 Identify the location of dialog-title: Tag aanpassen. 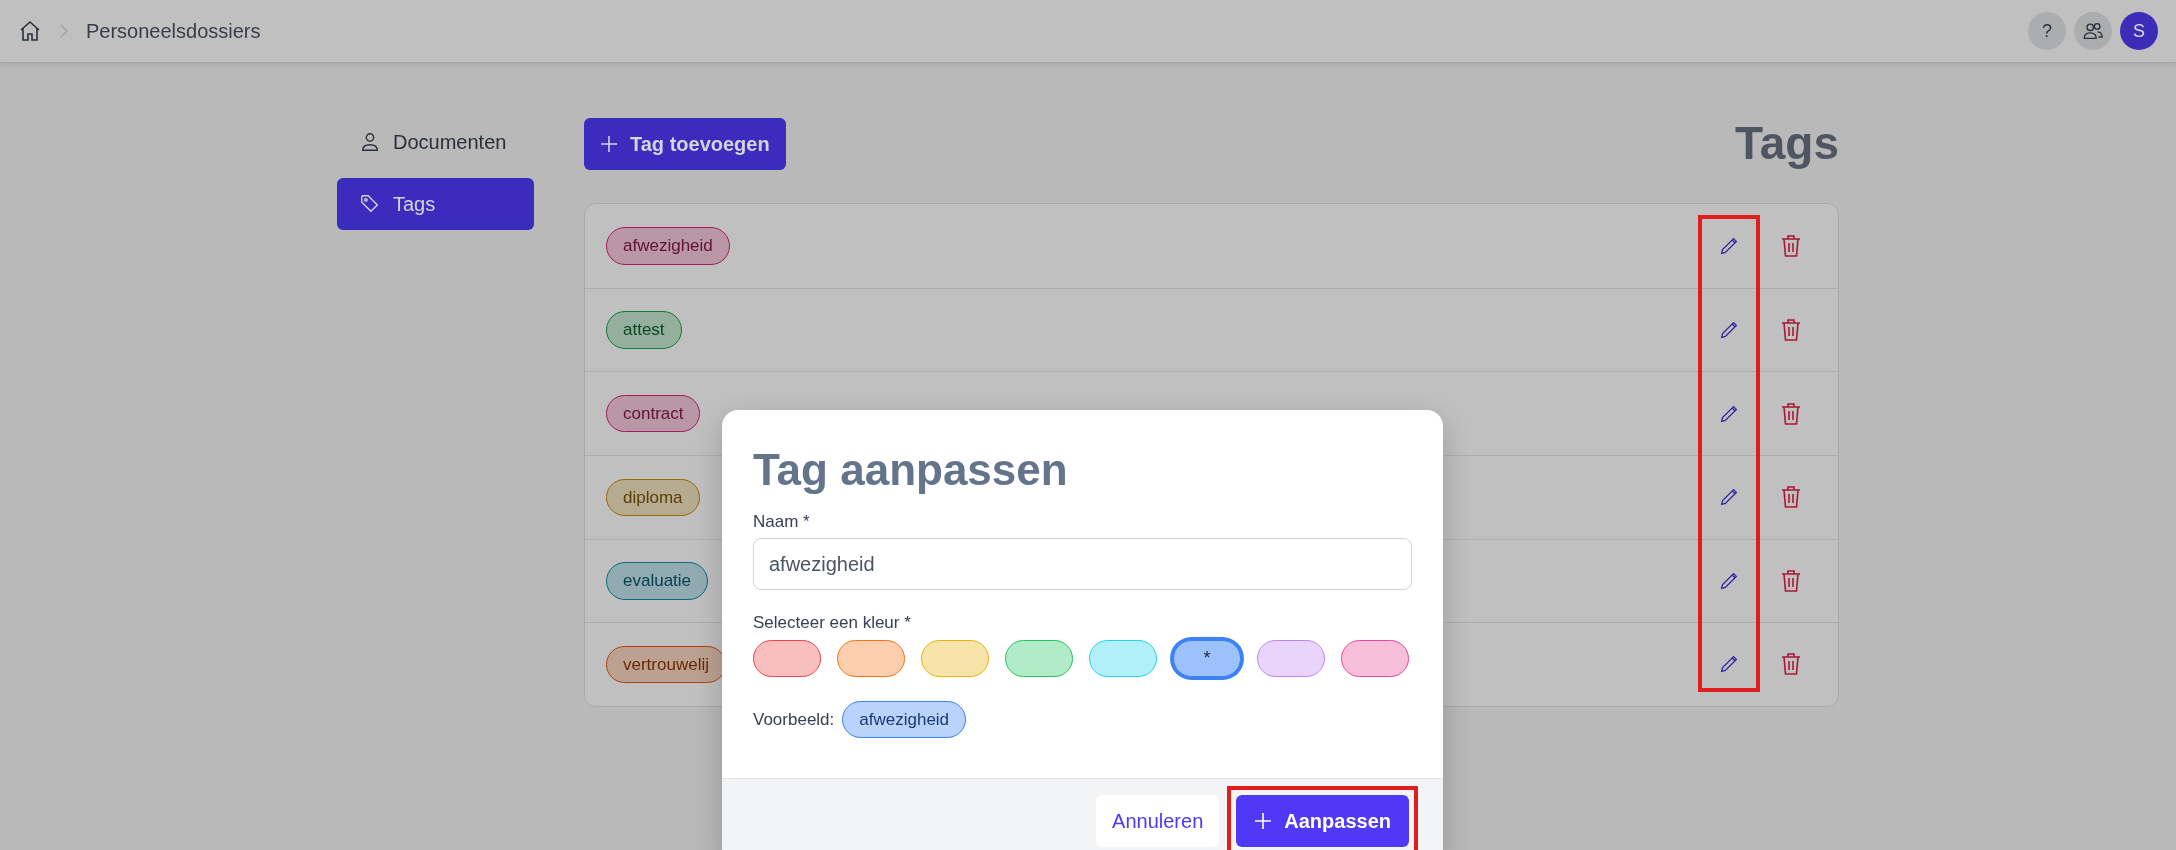
(911, 470).